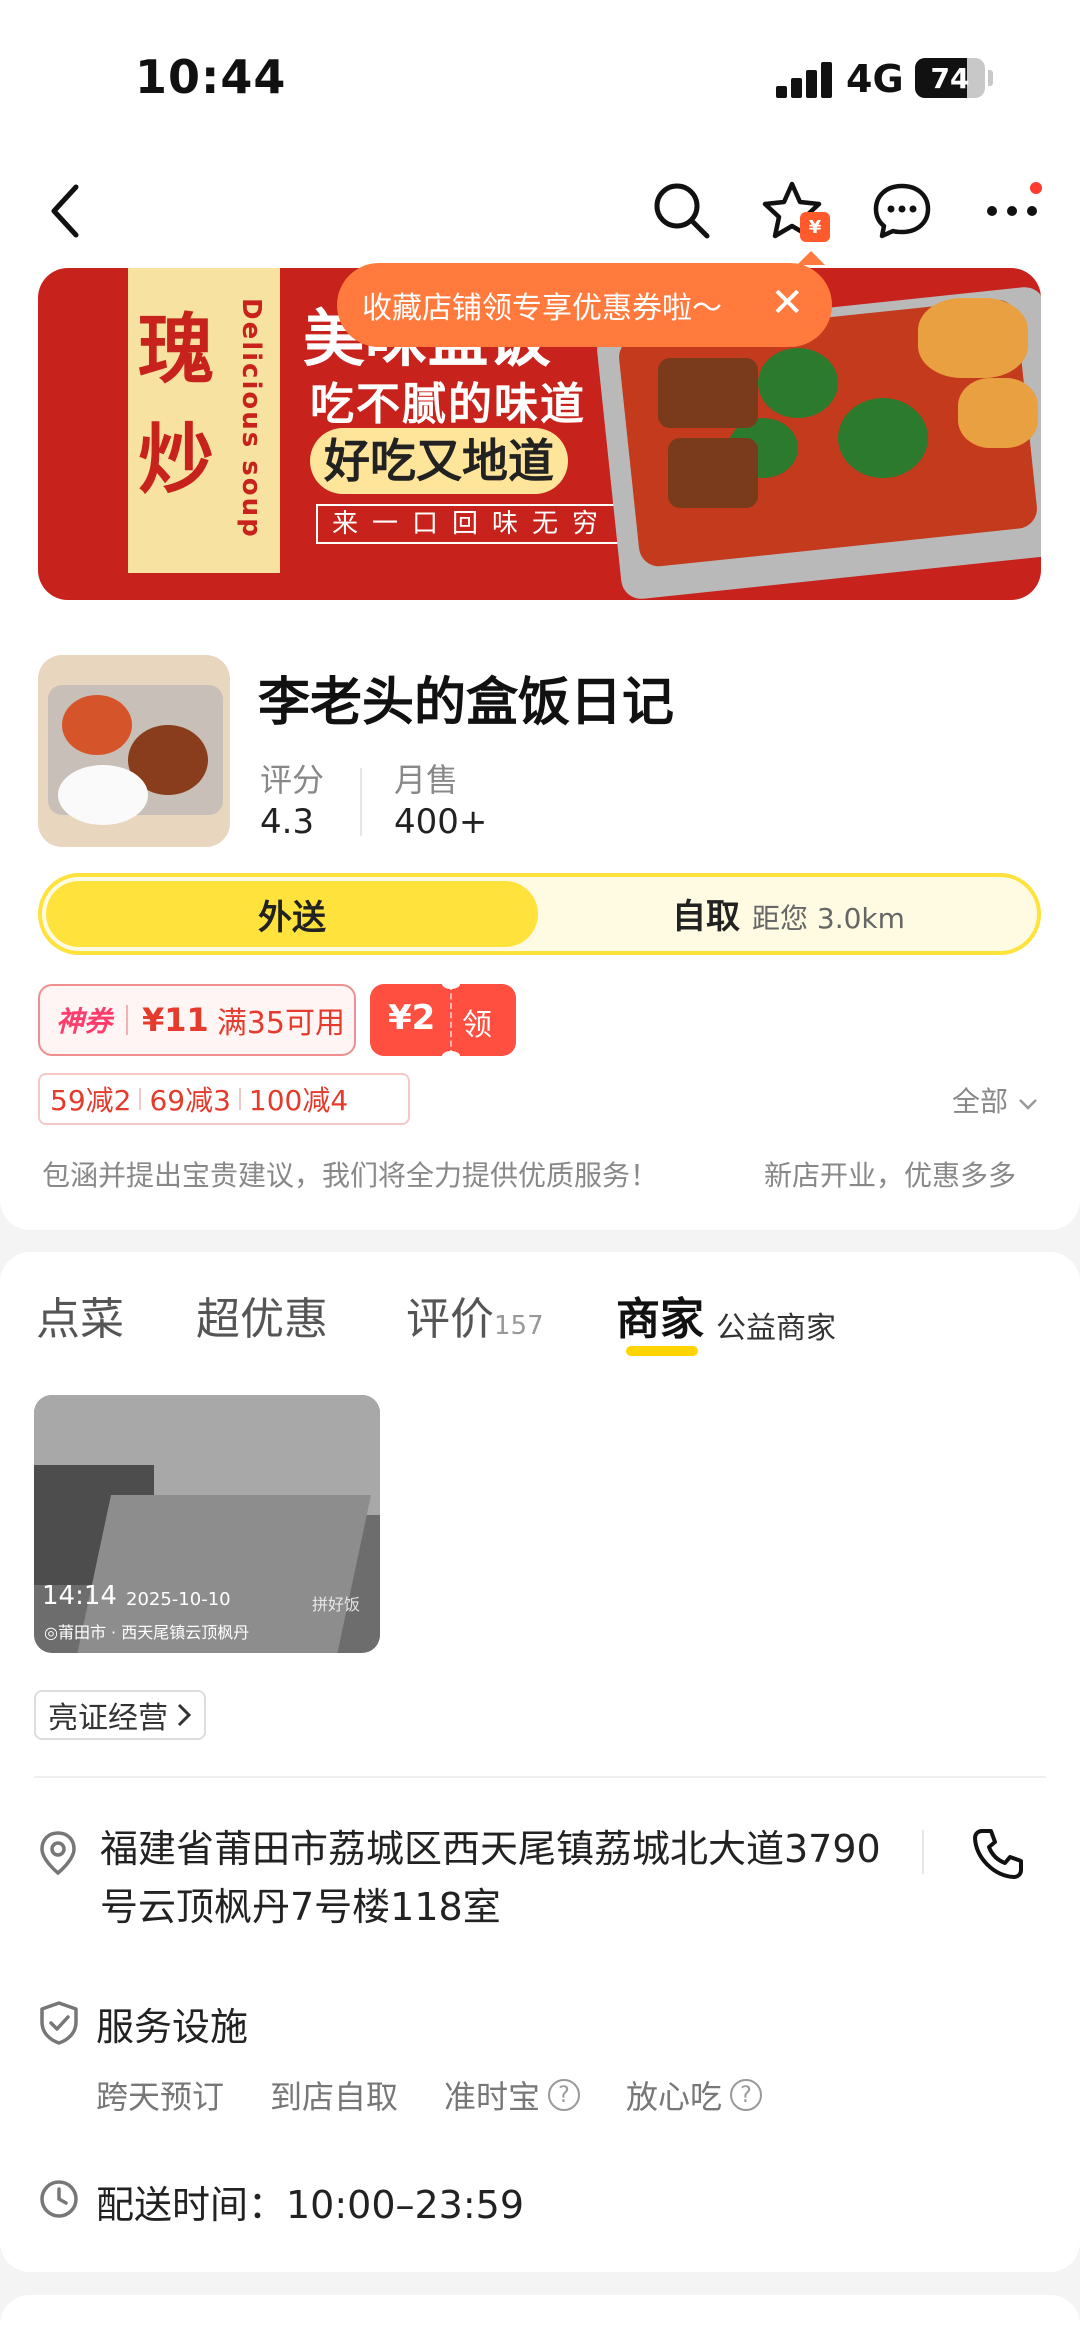  Describe the element at coordinates (443, 1020) in the screenshot. I see `store-coupon: ¥2 领` at that location.